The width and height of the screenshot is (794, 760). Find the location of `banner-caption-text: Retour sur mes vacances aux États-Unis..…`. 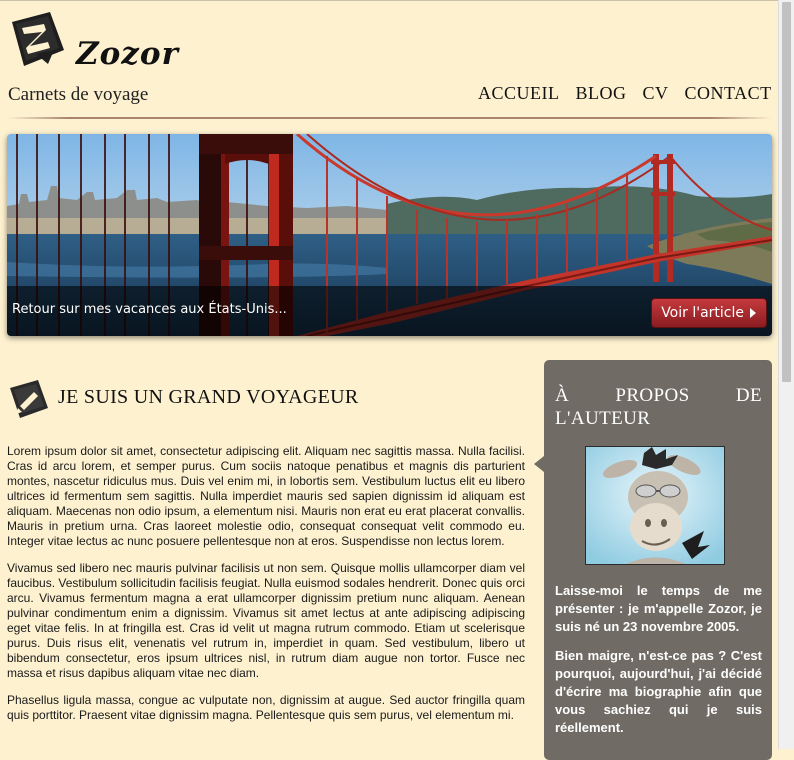

banner-caption-text: Retour sur mes vacances aux États-Unis..… is located at coordinates (149, 309).